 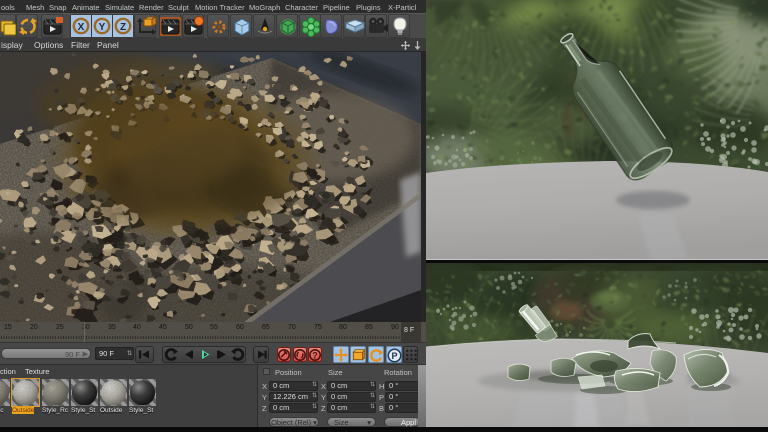 I want to click on svg-text: X, so click(x=81, y=27).